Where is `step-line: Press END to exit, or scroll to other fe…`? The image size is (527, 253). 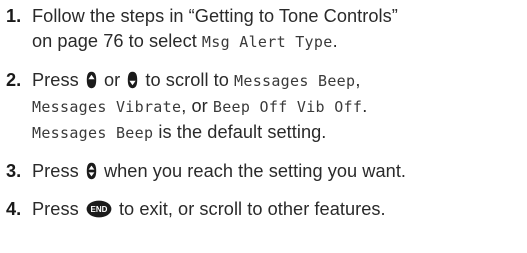 step-line: Press END to exit, or scroll to other fe… is located at coordinates (279, 209).